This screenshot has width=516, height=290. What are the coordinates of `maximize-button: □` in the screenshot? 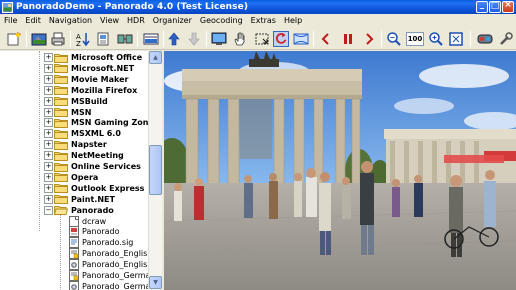 It's located at (495, 7).